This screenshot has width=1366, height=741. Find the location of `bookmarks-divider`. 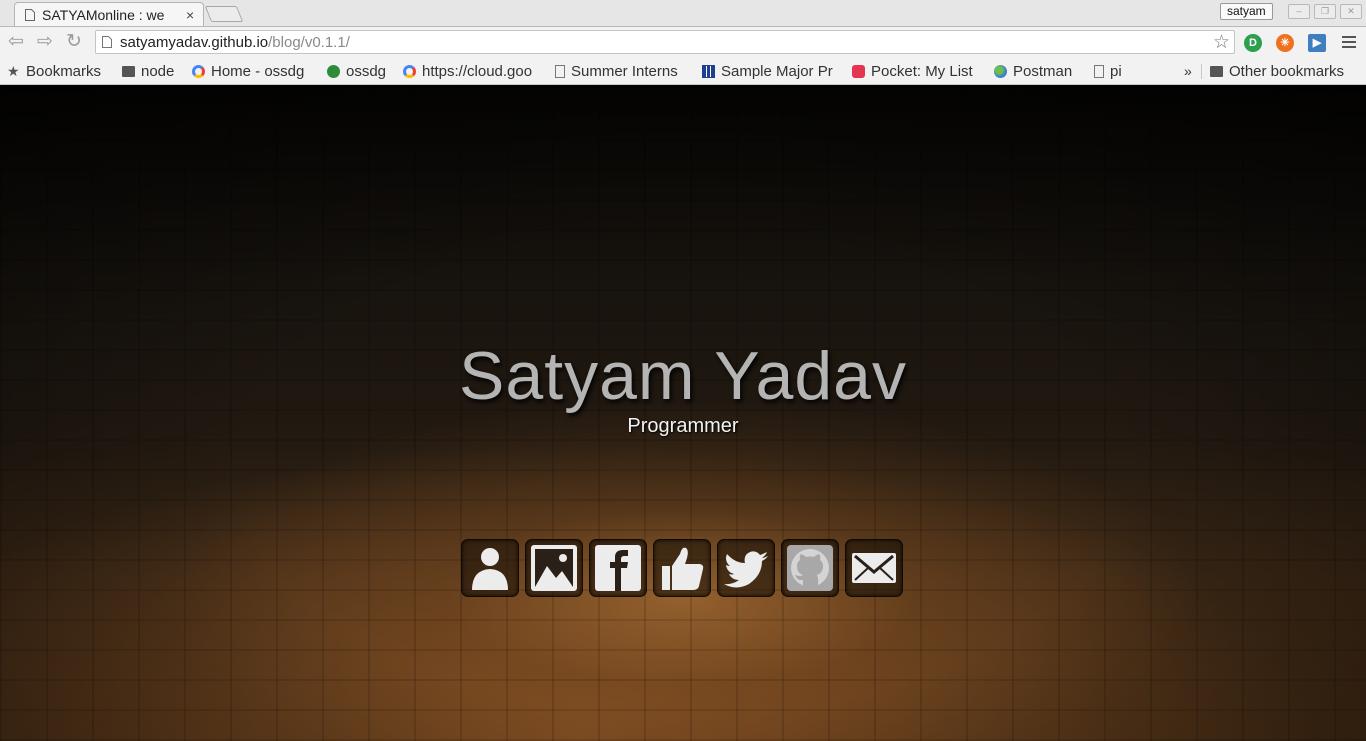

bookmarks-divider is located at coordinates (1201, 71).